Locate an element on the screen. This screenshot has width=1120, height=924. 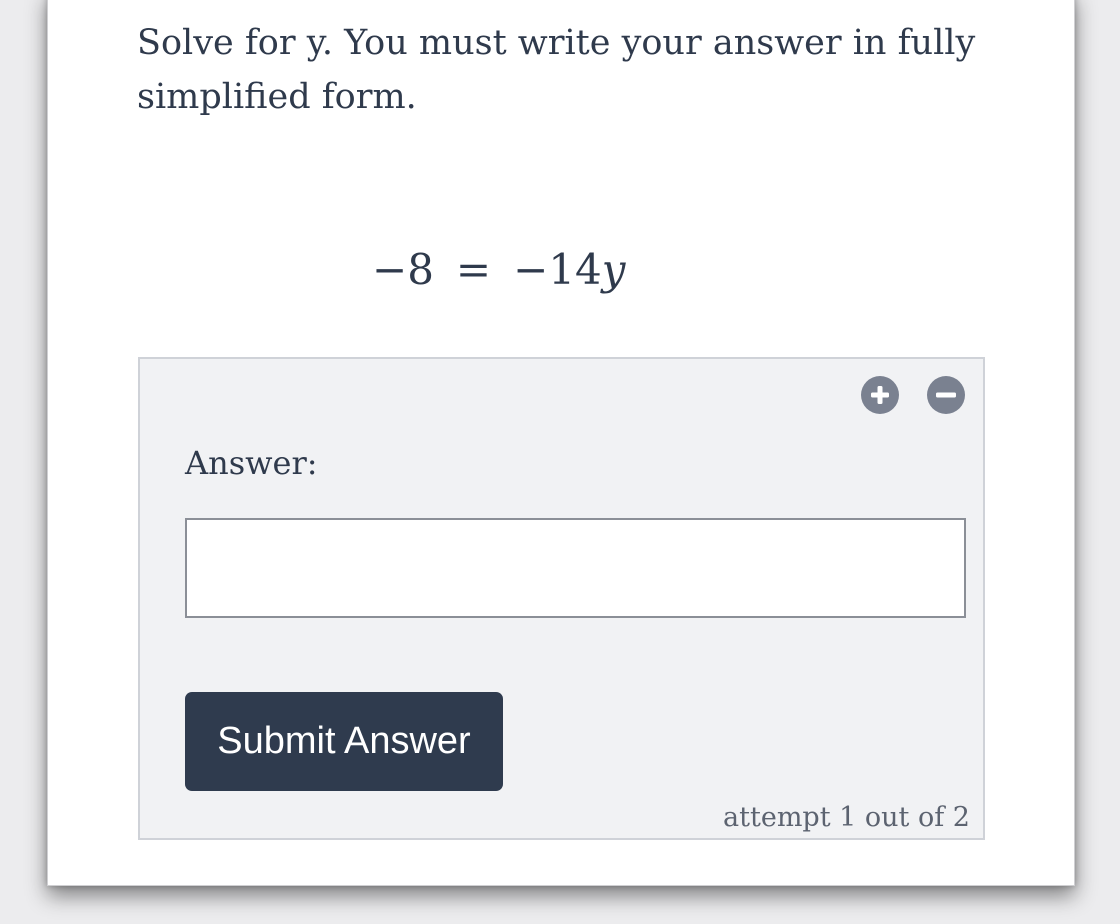
equation-equals: = is located at coordinates (473, 269).